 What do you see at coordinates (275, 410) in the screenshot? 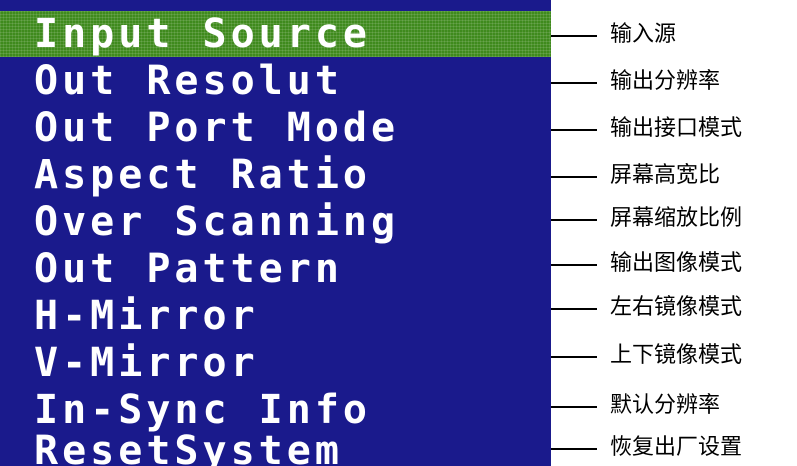
I see `menu-item-in-sync-info: In-Sync Info` at bounding box center [275, 410].